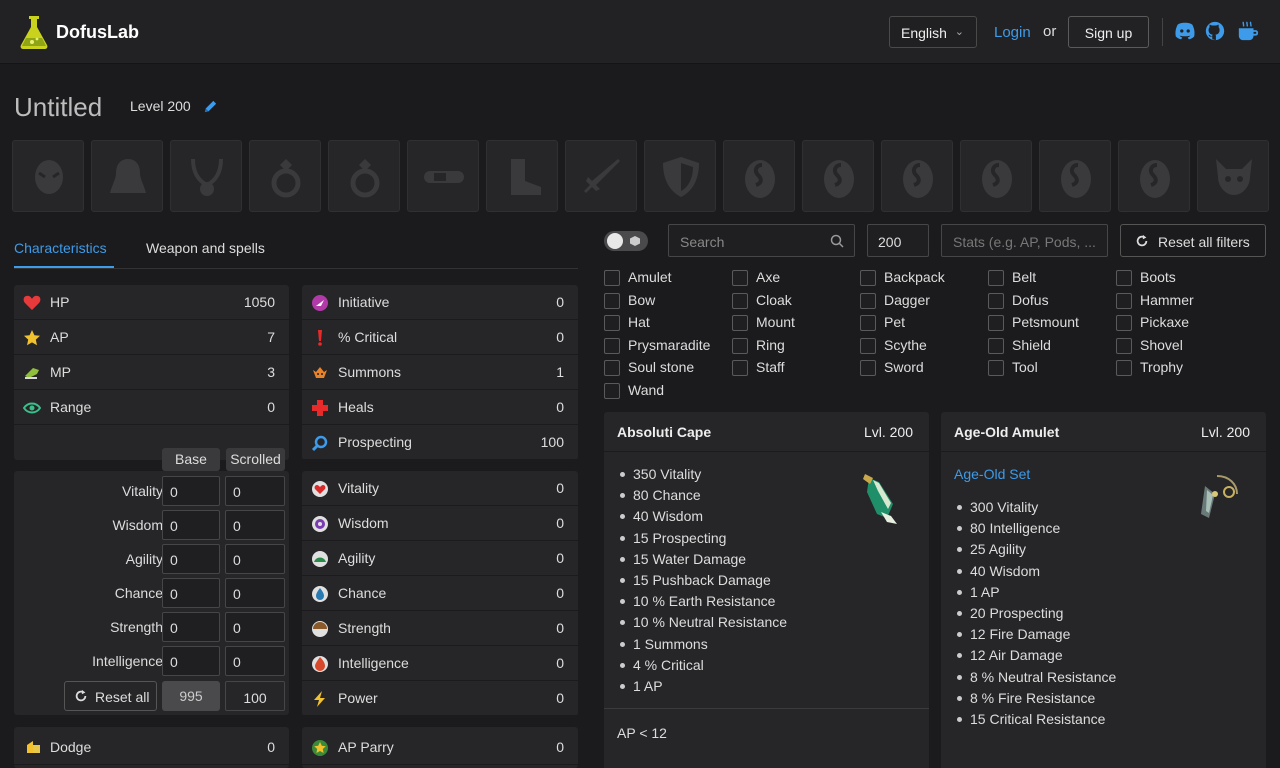 Image resolution: width=1280 pixels, height=768 pixels. What do you see at coordinates (1215, 31) in the screenshot?
I see `github-icon` at bounding box center [1215, 31].